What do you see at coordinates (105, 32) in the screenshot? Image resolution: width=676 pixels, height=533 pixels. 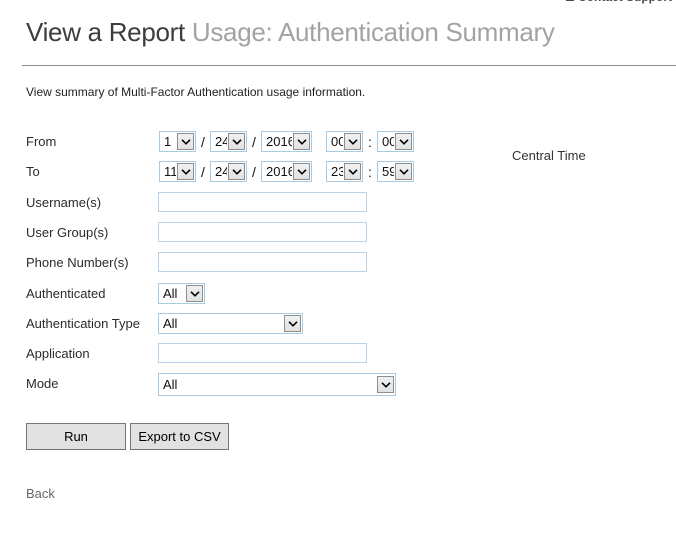 I see `page-title-primary: View a Report` at bounding box center [105, 32].